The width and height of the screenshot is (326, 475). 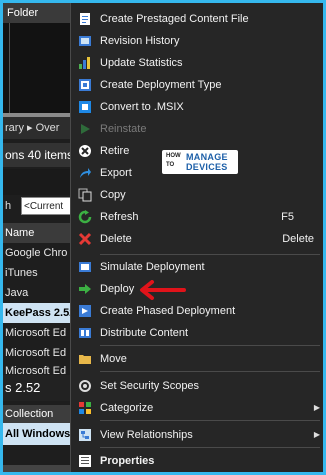 I want to click on menu-item-view-relationships: View Relationships ▶, so click(x=197, y=435).